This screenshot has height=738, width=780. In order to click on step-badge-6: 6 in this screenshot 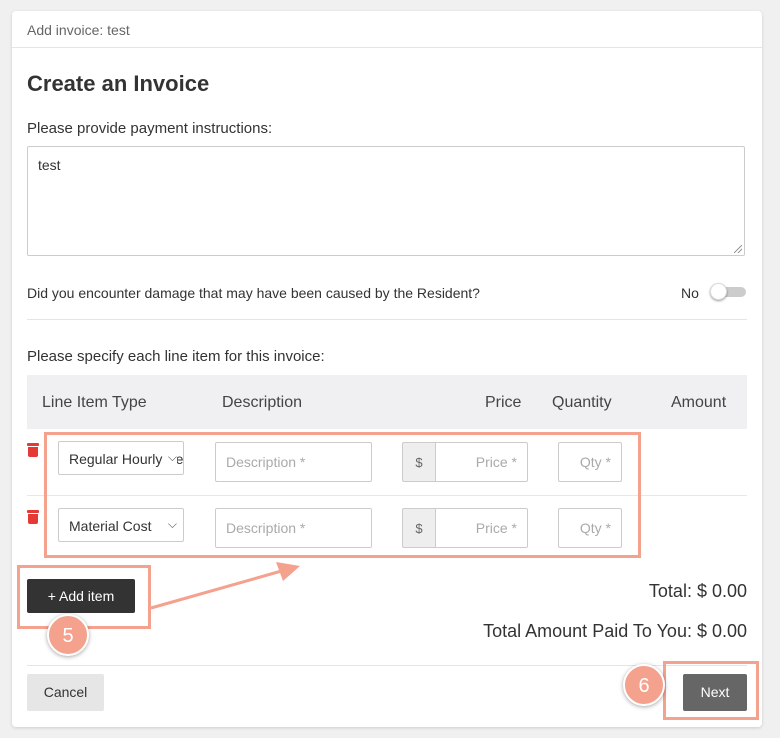, I will do `click(644, 685)`.